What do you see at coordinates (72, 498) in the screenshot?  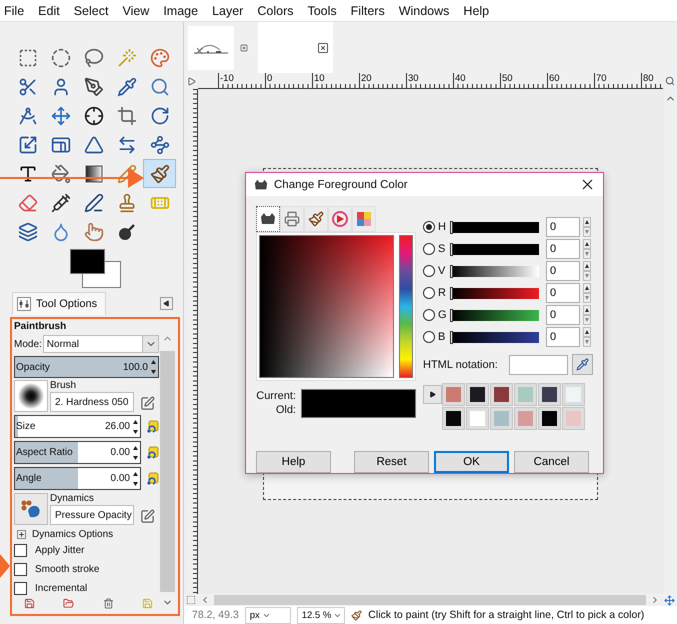 I see `dynamics-label: Dynamics` at bounding box center [72, 498].